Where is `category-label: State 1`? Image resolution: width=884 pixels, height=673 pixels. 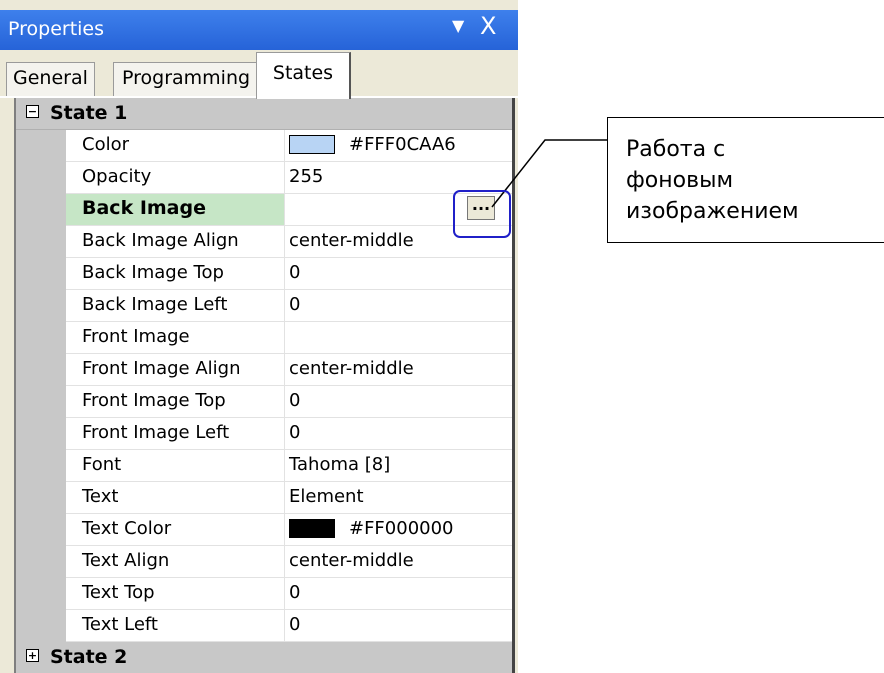
category-label: State 1 is located at coordinates (89, 113).